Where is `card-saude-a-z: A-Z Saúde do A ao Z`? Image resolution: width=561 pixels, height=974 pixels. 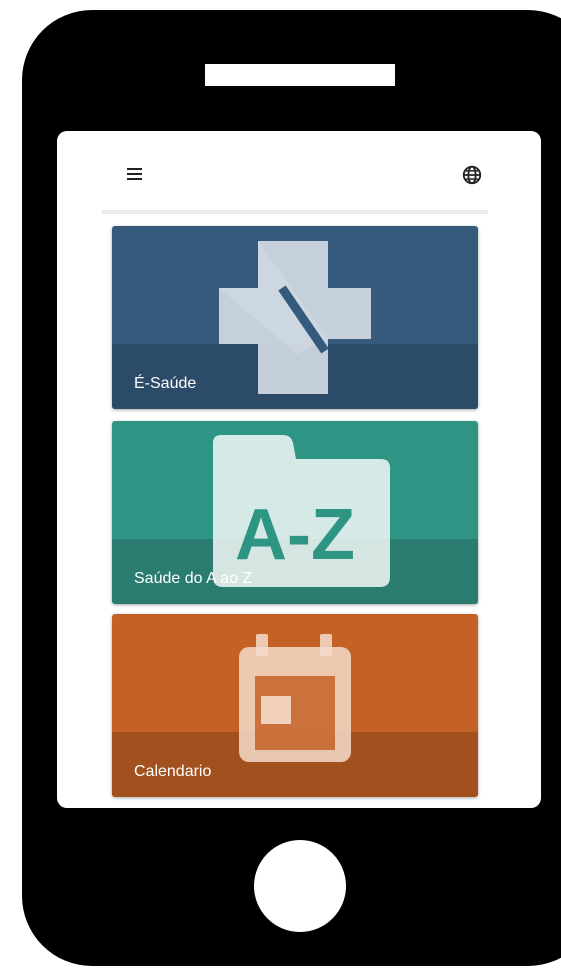 card-saude-a-z: A-Z Saúde do A ao Z is located at coordinates (295, 512).